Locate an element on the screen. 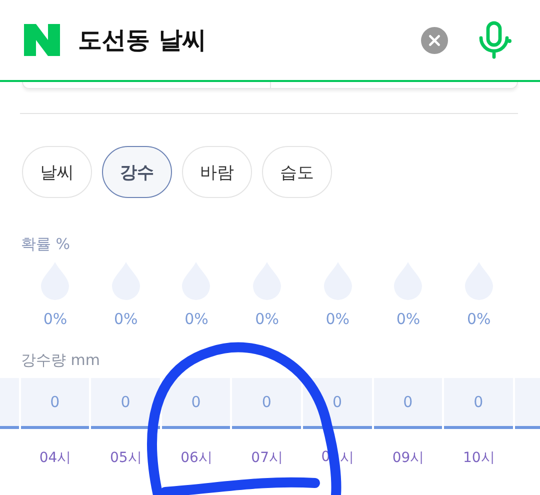 The height and width of the screenshot is (495, 540). hour-label: 06시 is located at coordinates (196, 458).